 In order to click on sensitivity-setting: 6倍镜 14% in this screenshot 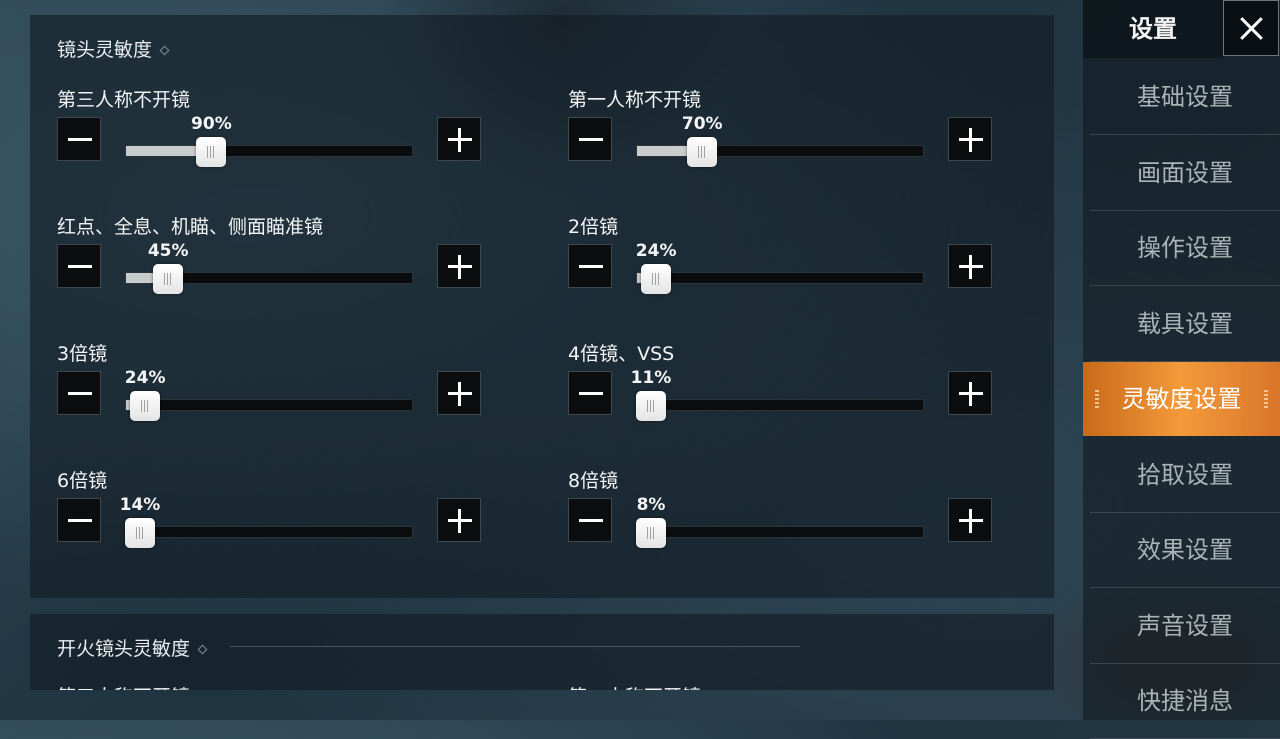, I will do `click(277, 521)`.